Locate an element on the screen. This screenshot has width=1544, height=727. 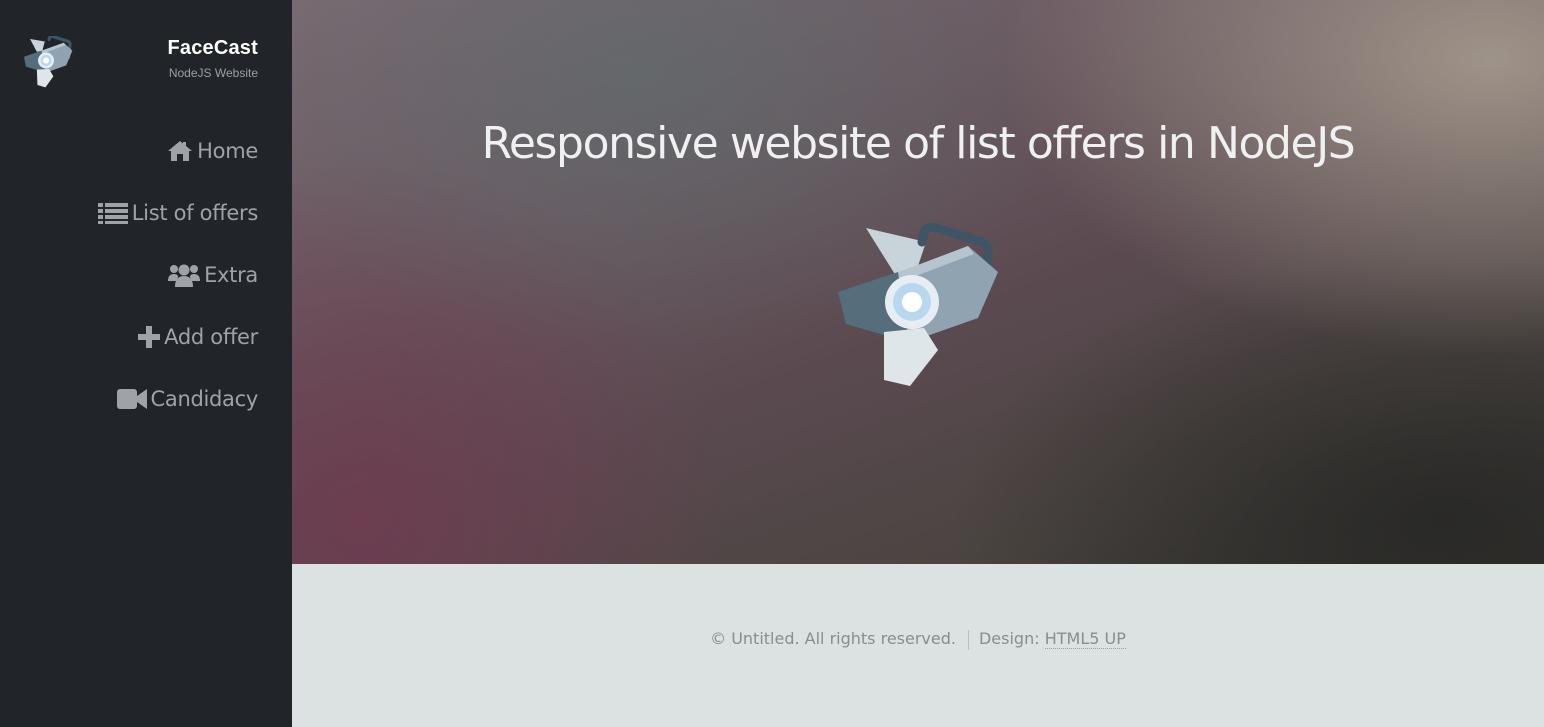
sidebar-item-label: Add offer is located at coordinates (211, 337).